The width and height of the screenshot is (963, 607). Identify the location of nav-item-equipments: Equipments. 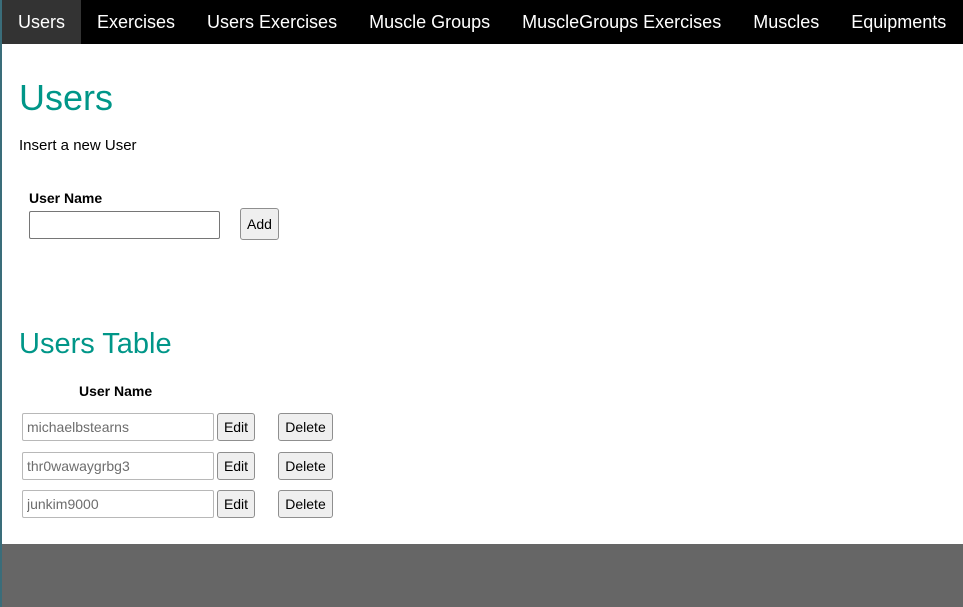
(898, 22).